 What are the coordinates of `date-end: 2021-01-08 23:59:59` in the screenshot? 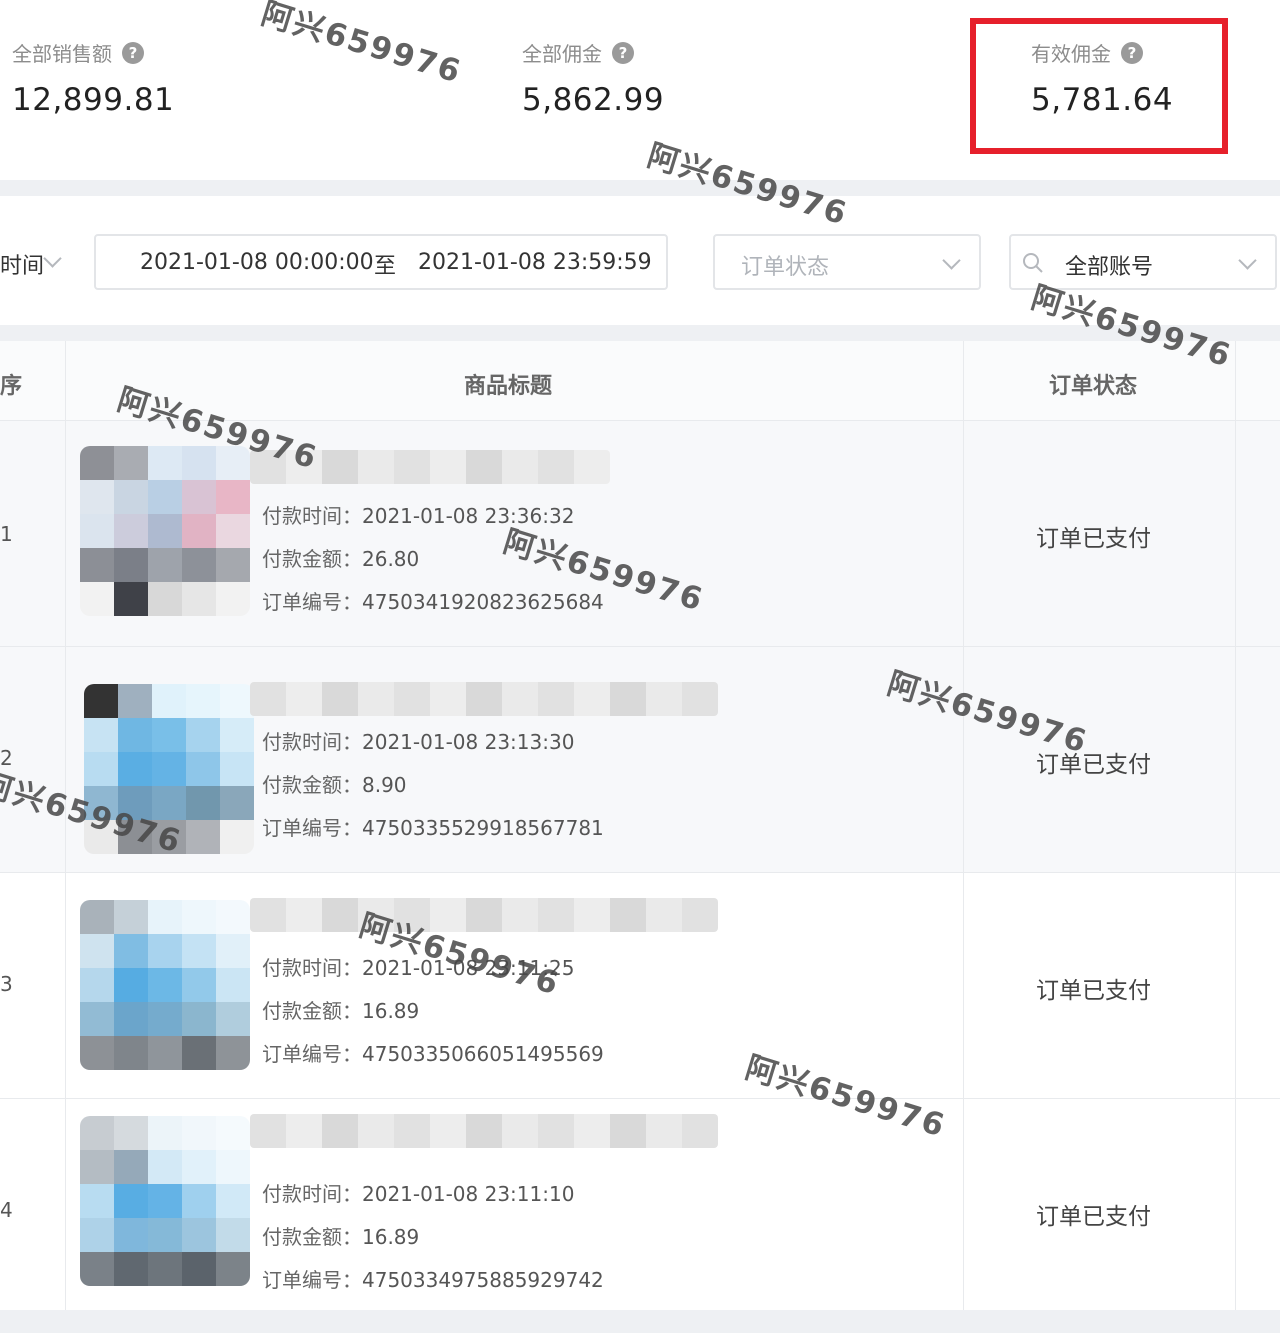 It's located at (535, 262).